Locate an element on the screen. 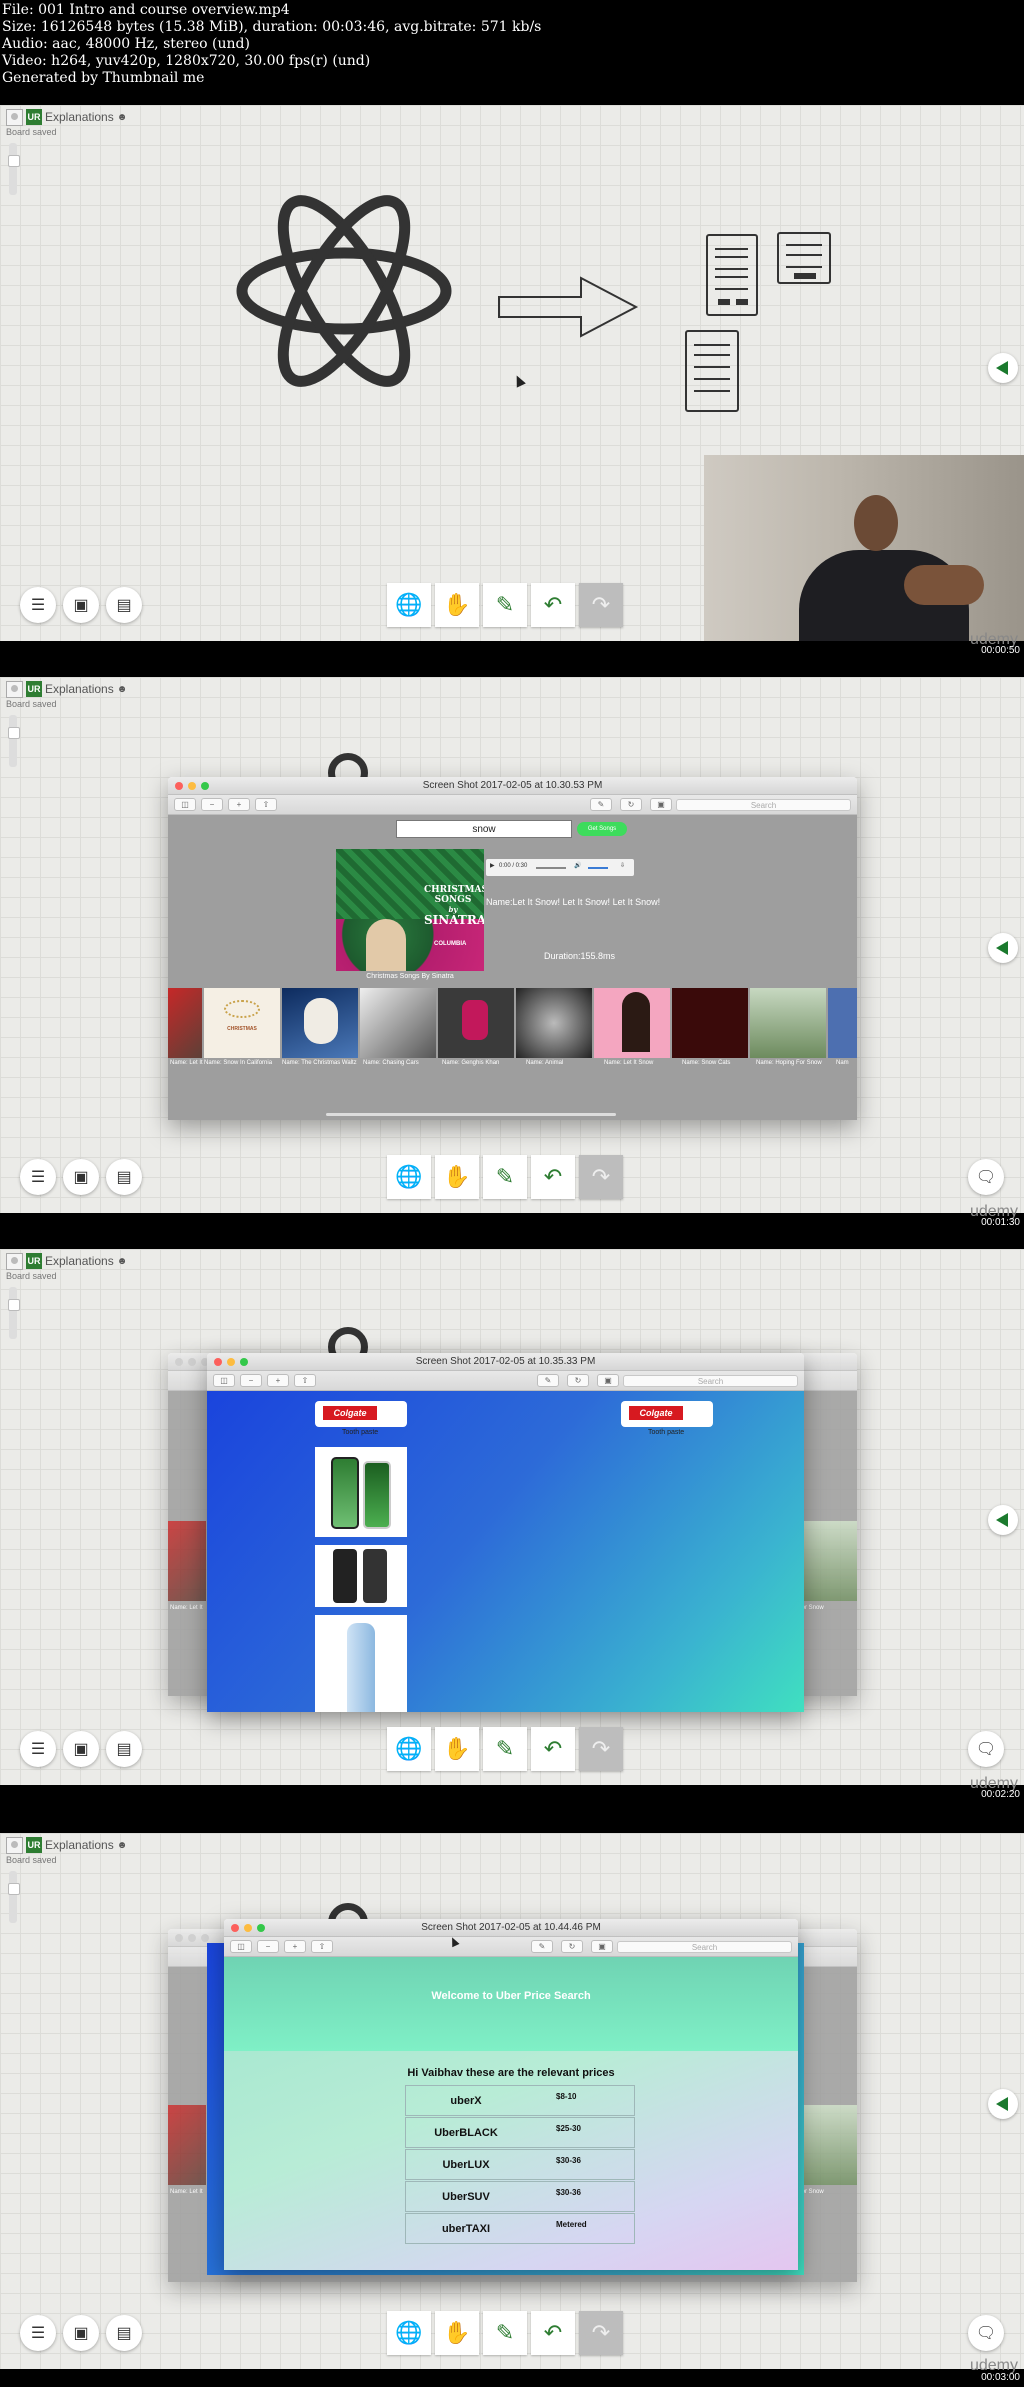 The width and height of the screenshot is (1024, 2387). audio-player: ▶ 0:00 / 0:30 🔊 ⇩ is located at coordinates (560, 867).